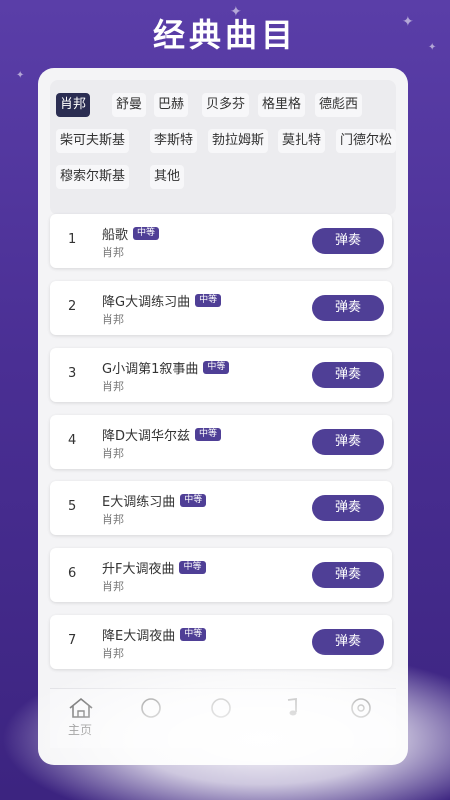  I want to click on song-number: 2, so click(72, 306).